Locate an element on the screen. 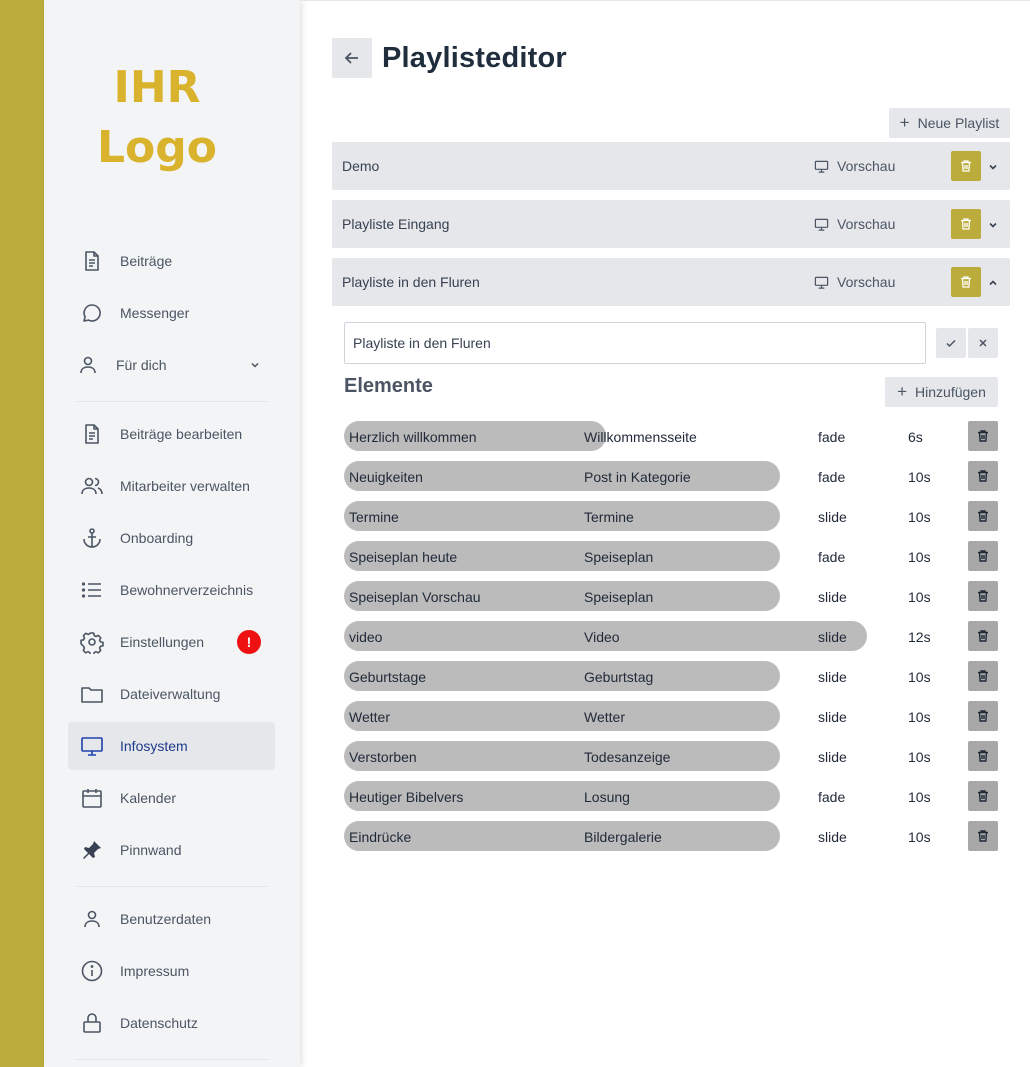  user-icon is located at coordinates (92, 919).